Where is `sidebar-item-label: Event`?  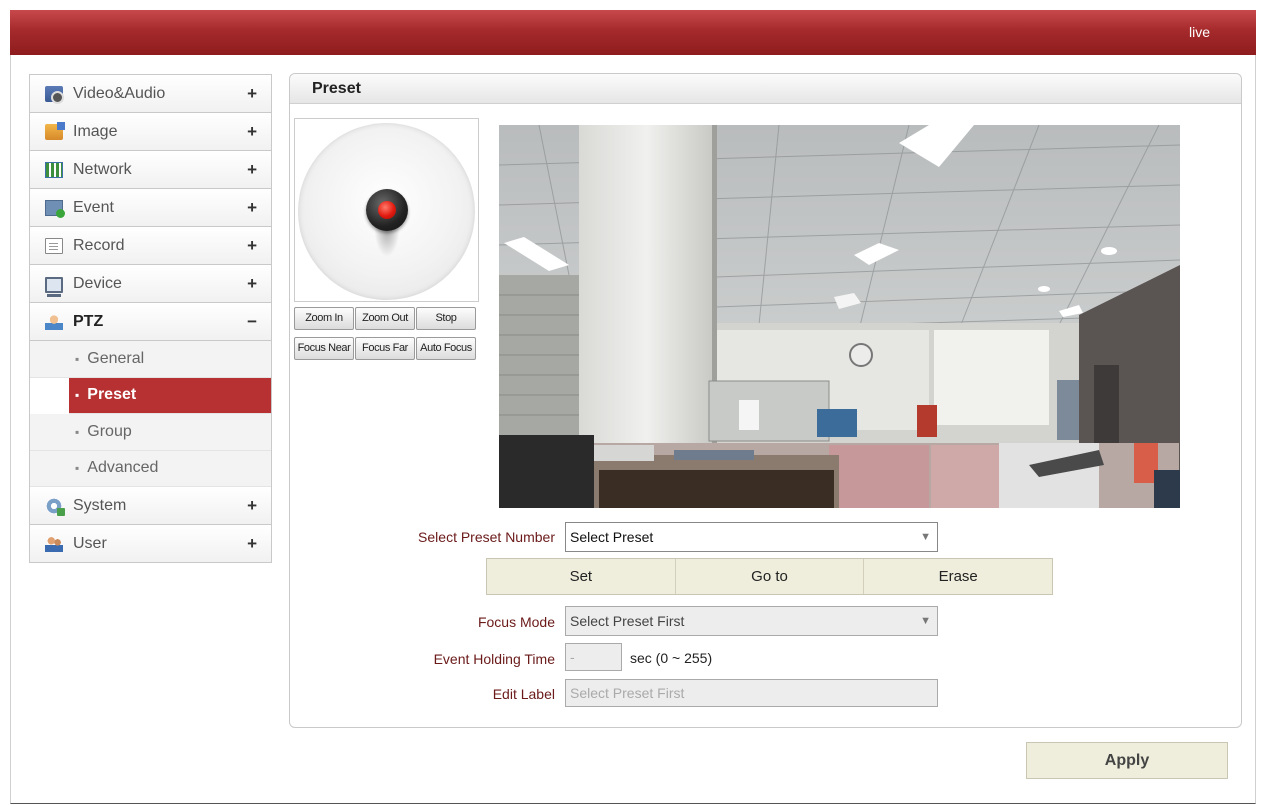
sidebar-item-label: Event is located at coordinates (93, 207).